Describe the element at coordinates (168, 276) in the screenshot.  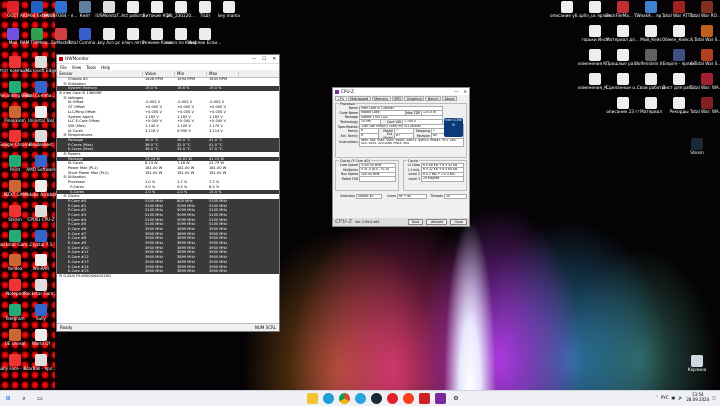
I see `sensor-row: ⊟ G.Skill F5-6000J3440G16G` at that location.